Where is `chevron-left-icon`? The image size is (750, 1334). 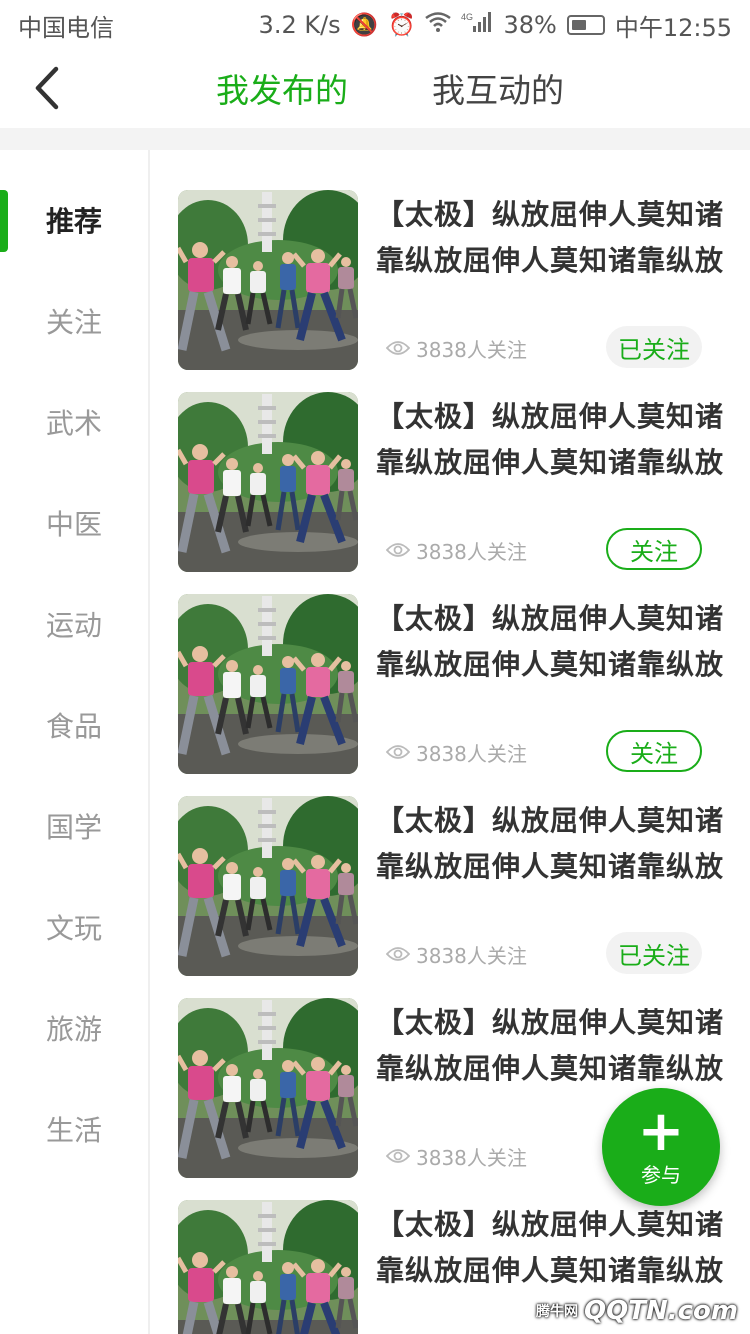
chevron-left-icon is located at coordinates (47, 88).